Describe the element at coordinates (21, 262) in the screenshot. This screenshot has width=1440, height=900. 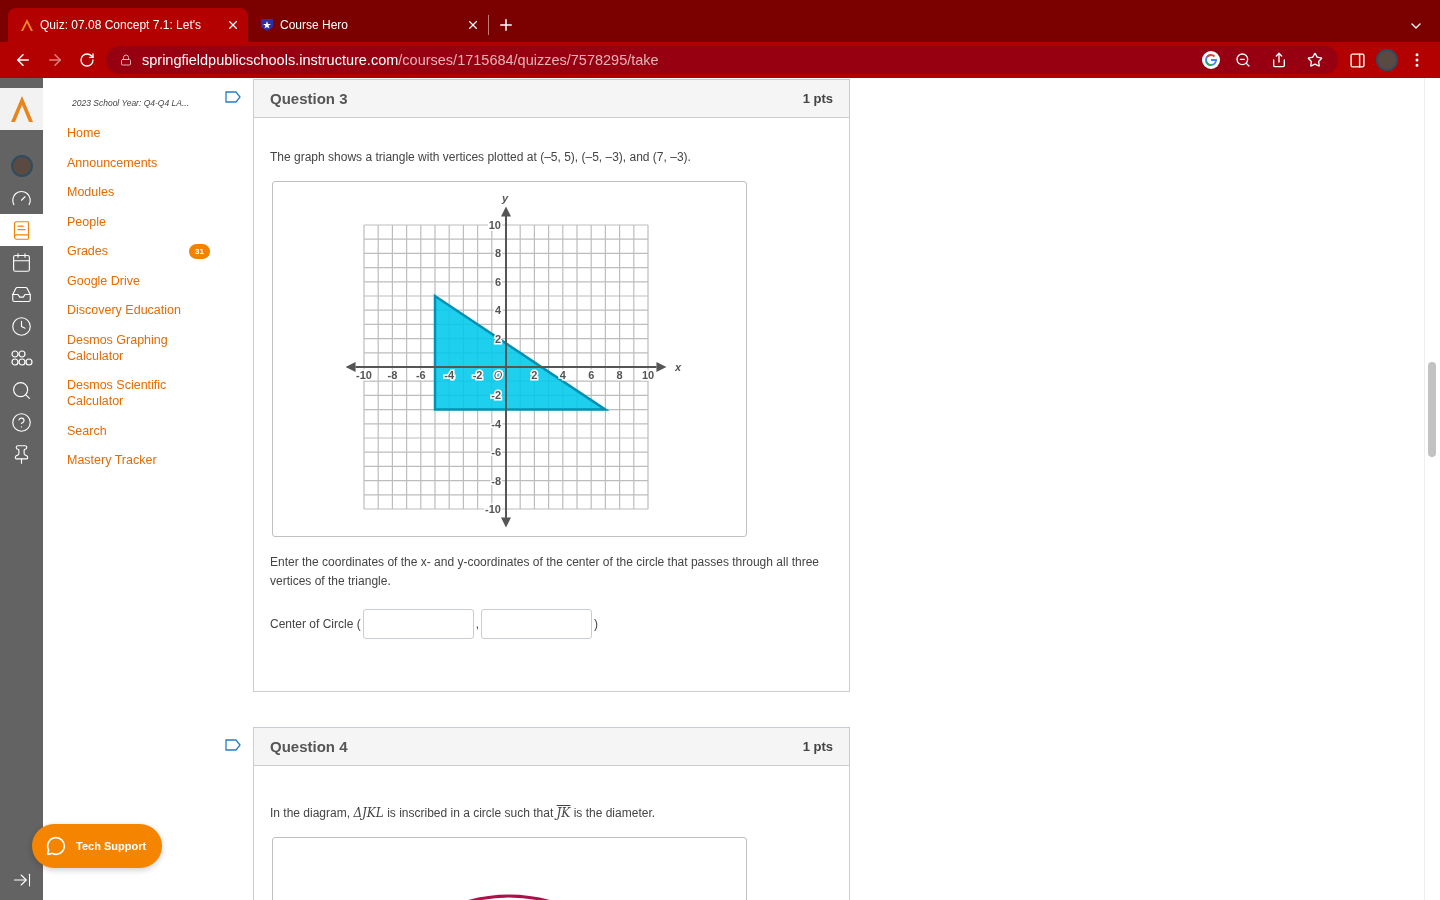
I see `calendar-icon` at that location.